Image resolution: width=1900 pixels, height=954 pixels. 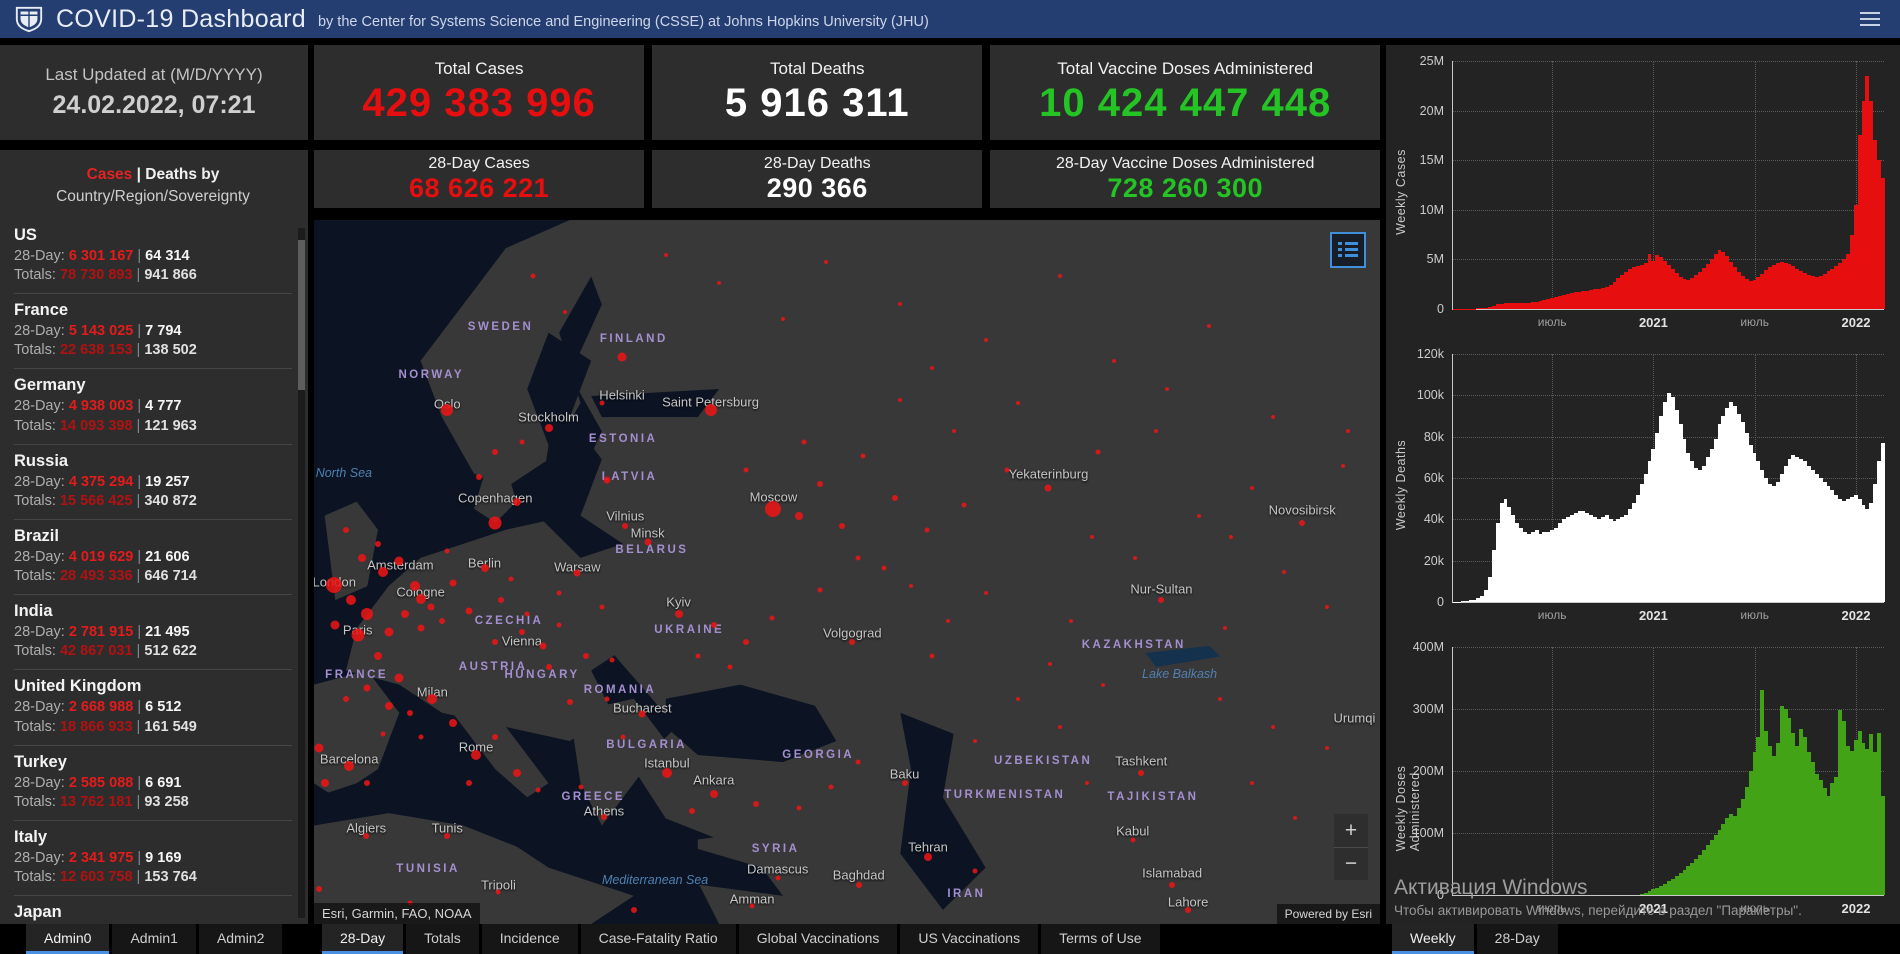 I want to click on x-tick-label: 2022, so click(x=1856, y=908).